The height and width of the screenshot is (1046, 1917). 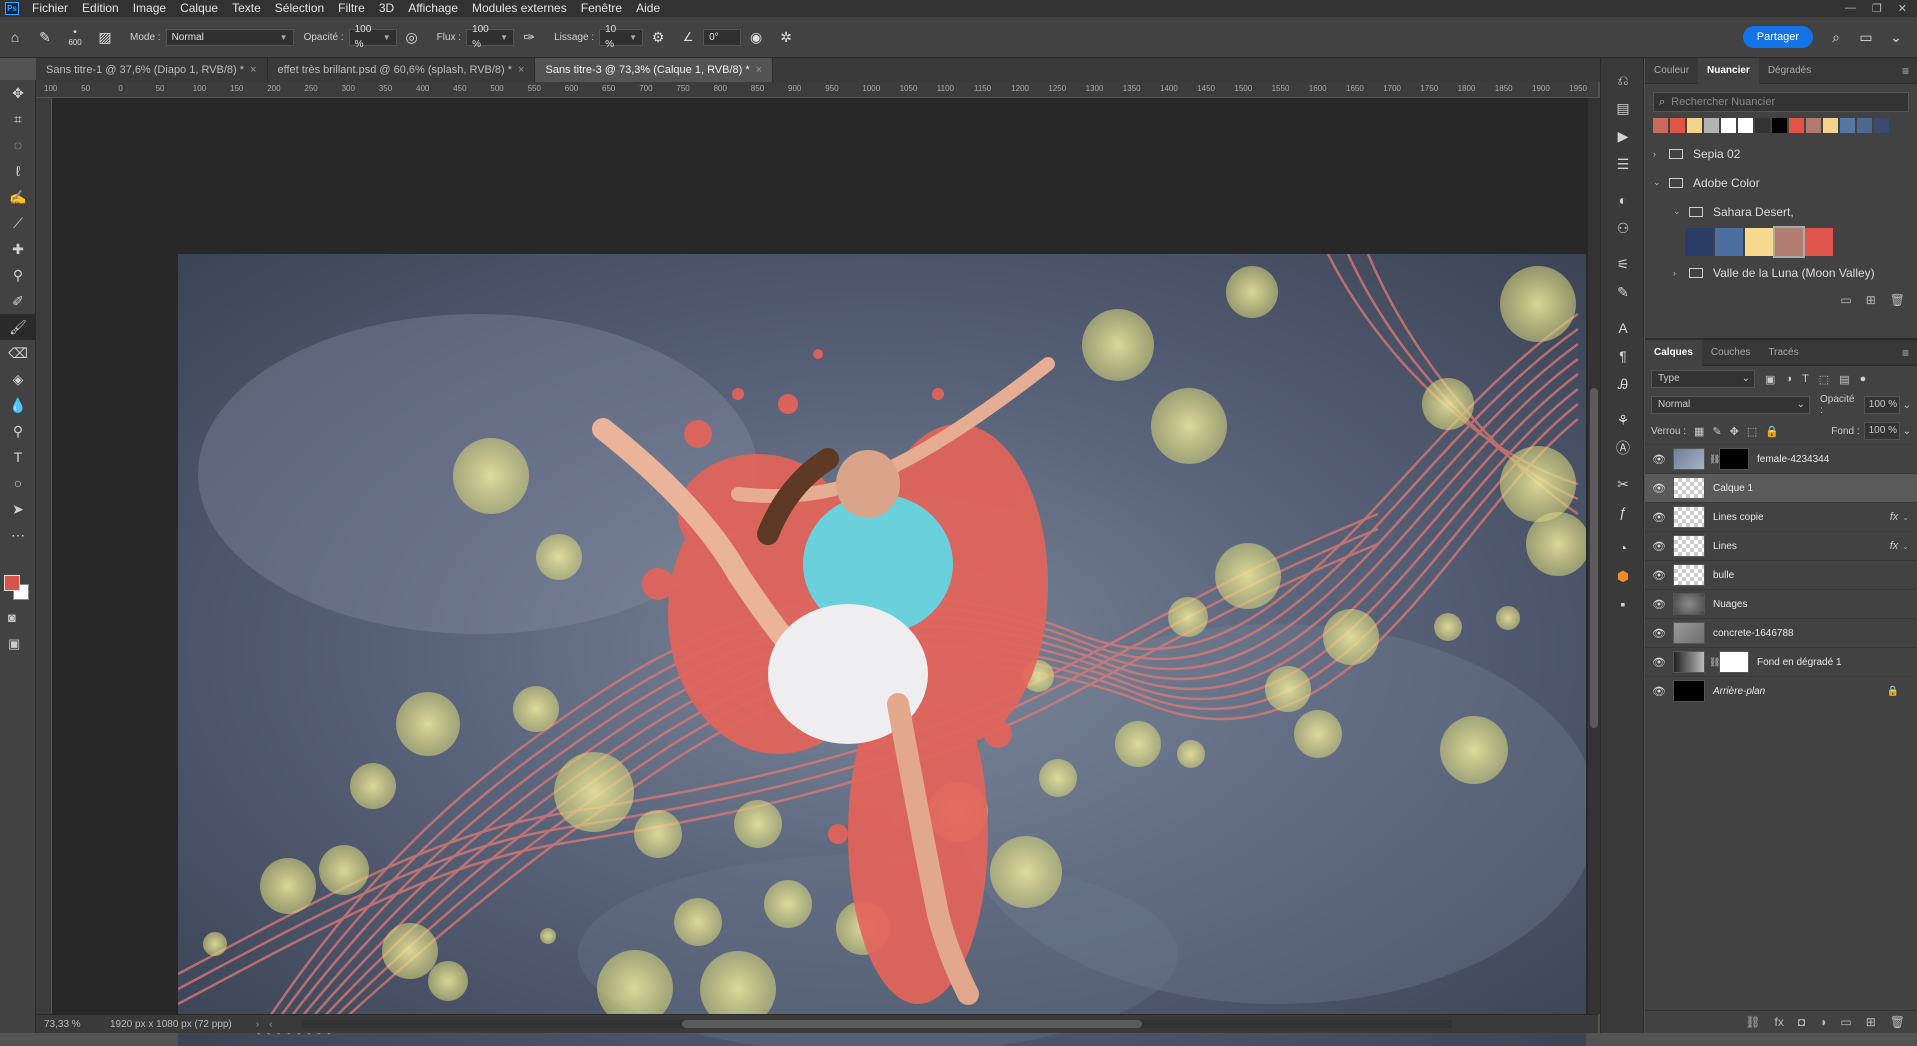 What do you see at coordinates (1623, 604) in the screenshot?
I see `extensions-icon: ▪` at bounding box center [1623, 604].